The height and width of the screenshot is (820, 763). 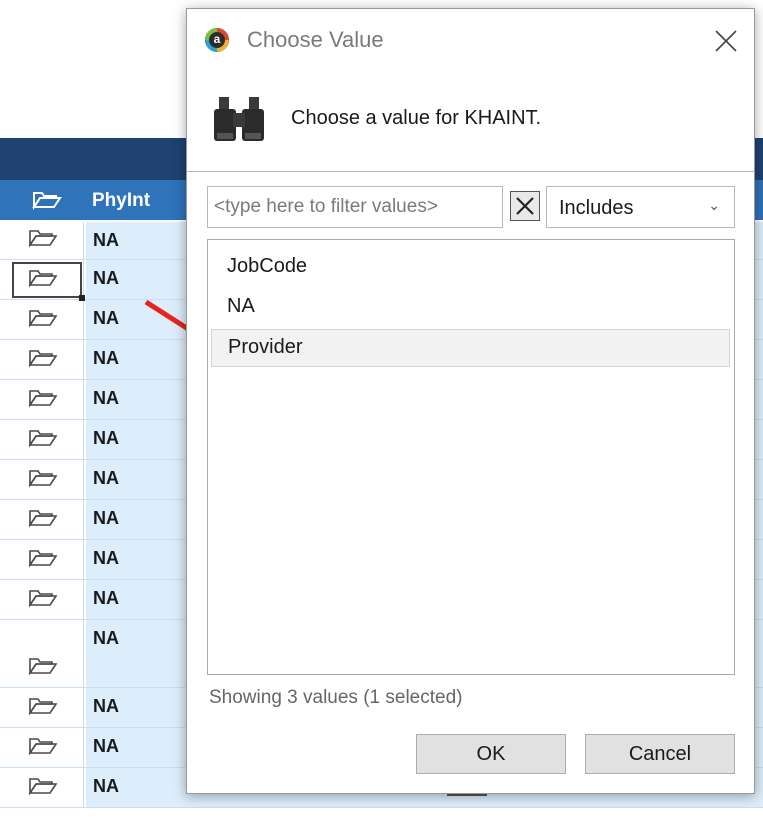 What do you see at coordinates (596, 208) in the screenshot?
I see `match-mode-value: Includes` at bounding box center [596, 208].